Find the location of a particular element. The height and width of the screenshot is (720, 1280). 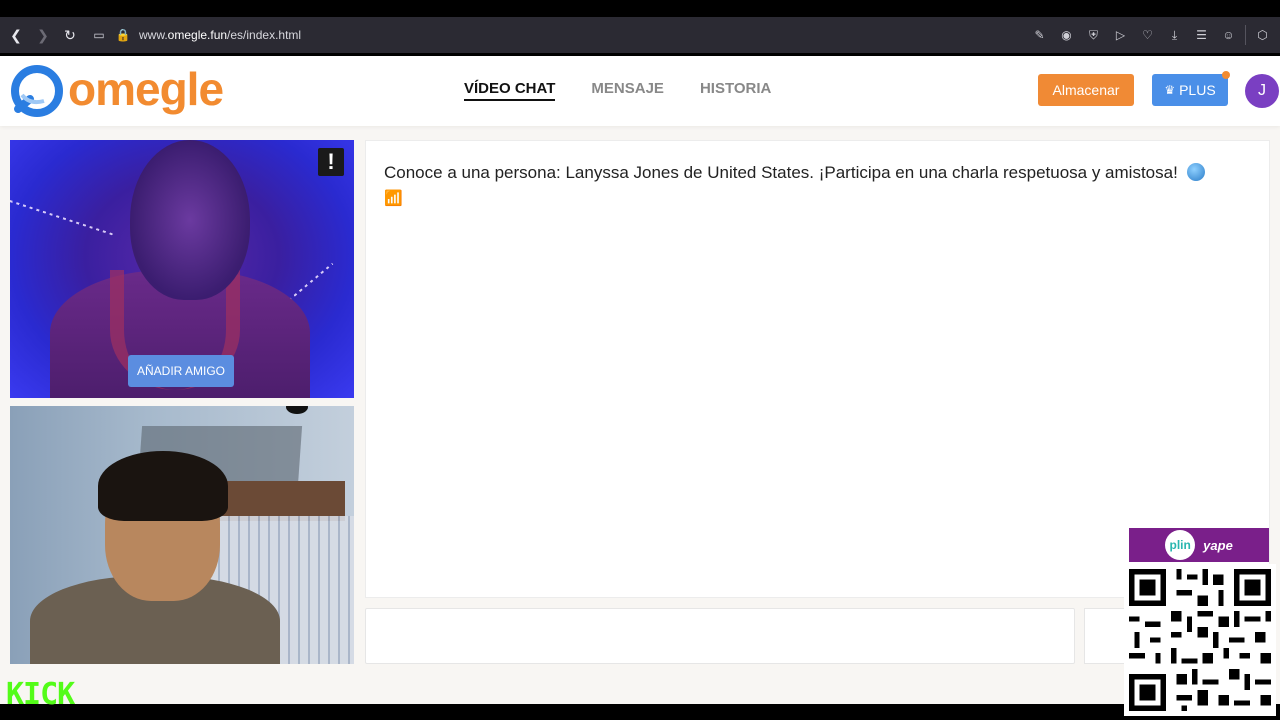

download-icon: ⤓ is located at coordinates (1174, 35).